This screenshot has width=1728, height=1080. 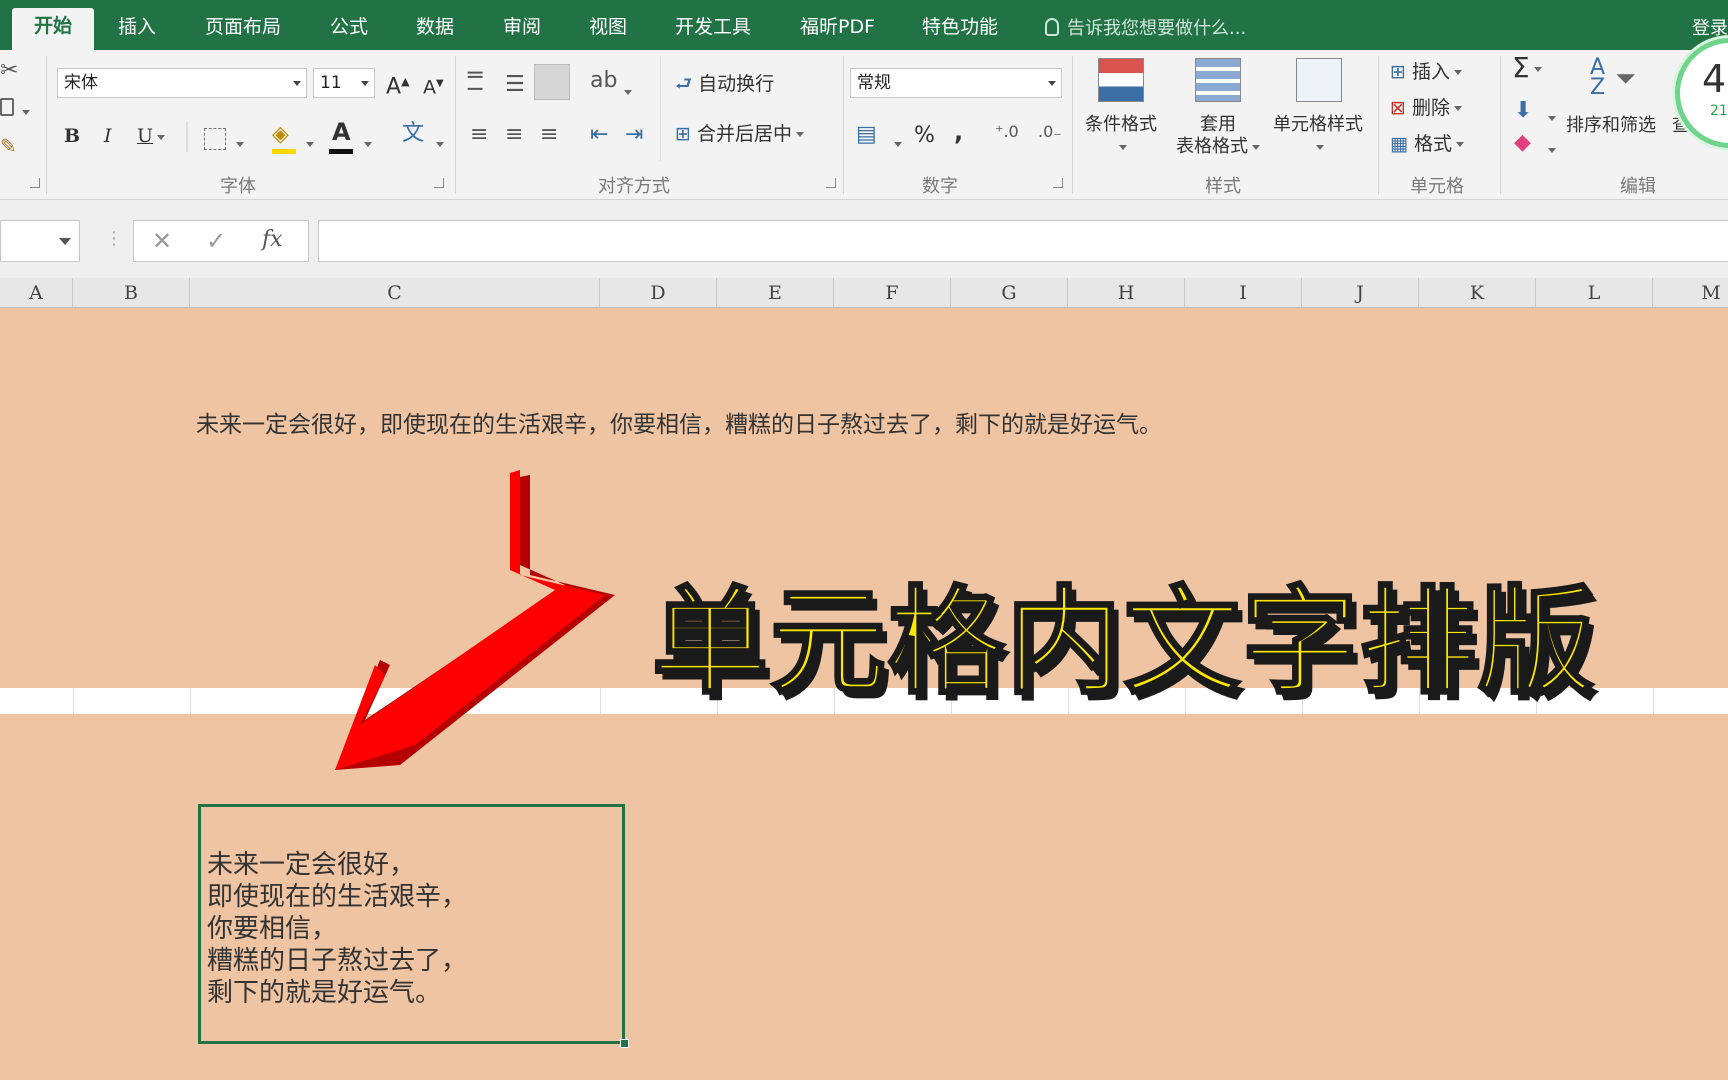 I want to click on italic-button: I, so click(x=108, y=136).